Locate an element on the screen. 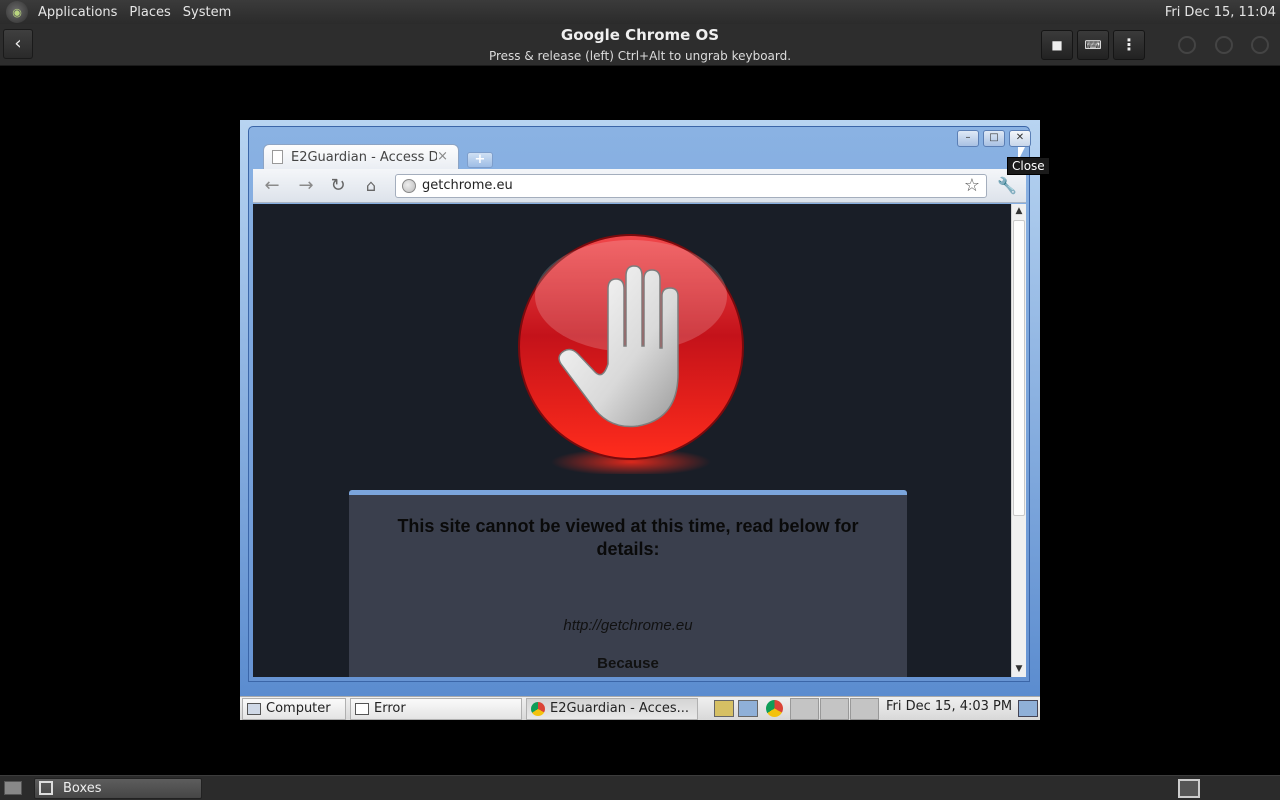  taskbar-computer-label: Computer is located at coordinates (298, 708).